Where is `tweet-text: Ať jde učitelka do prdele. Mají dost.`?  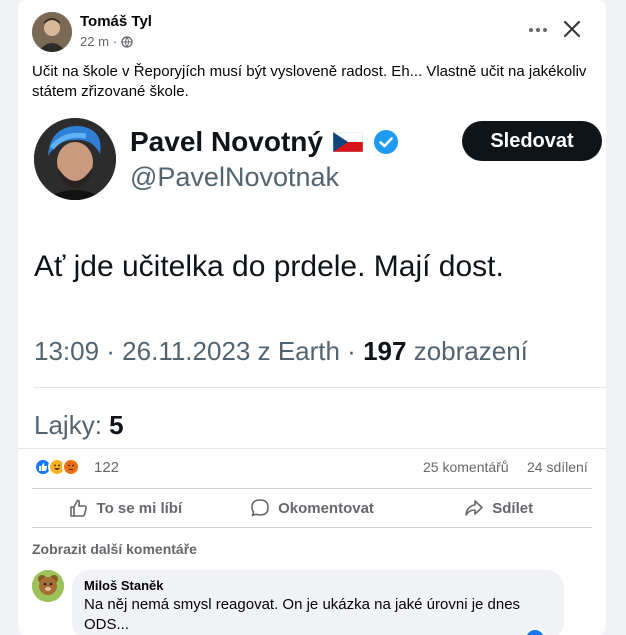 tweet-text: Ať jde učitelka do prdele. Mají dost. is located at coordinates (269, 266).